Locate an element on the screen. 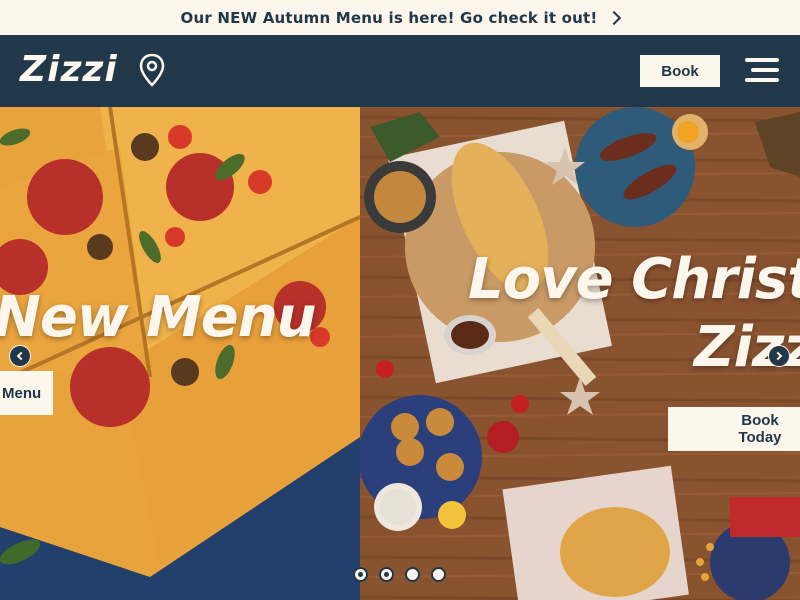  hamburger-menu-icon is located at coordinates (762, 71).